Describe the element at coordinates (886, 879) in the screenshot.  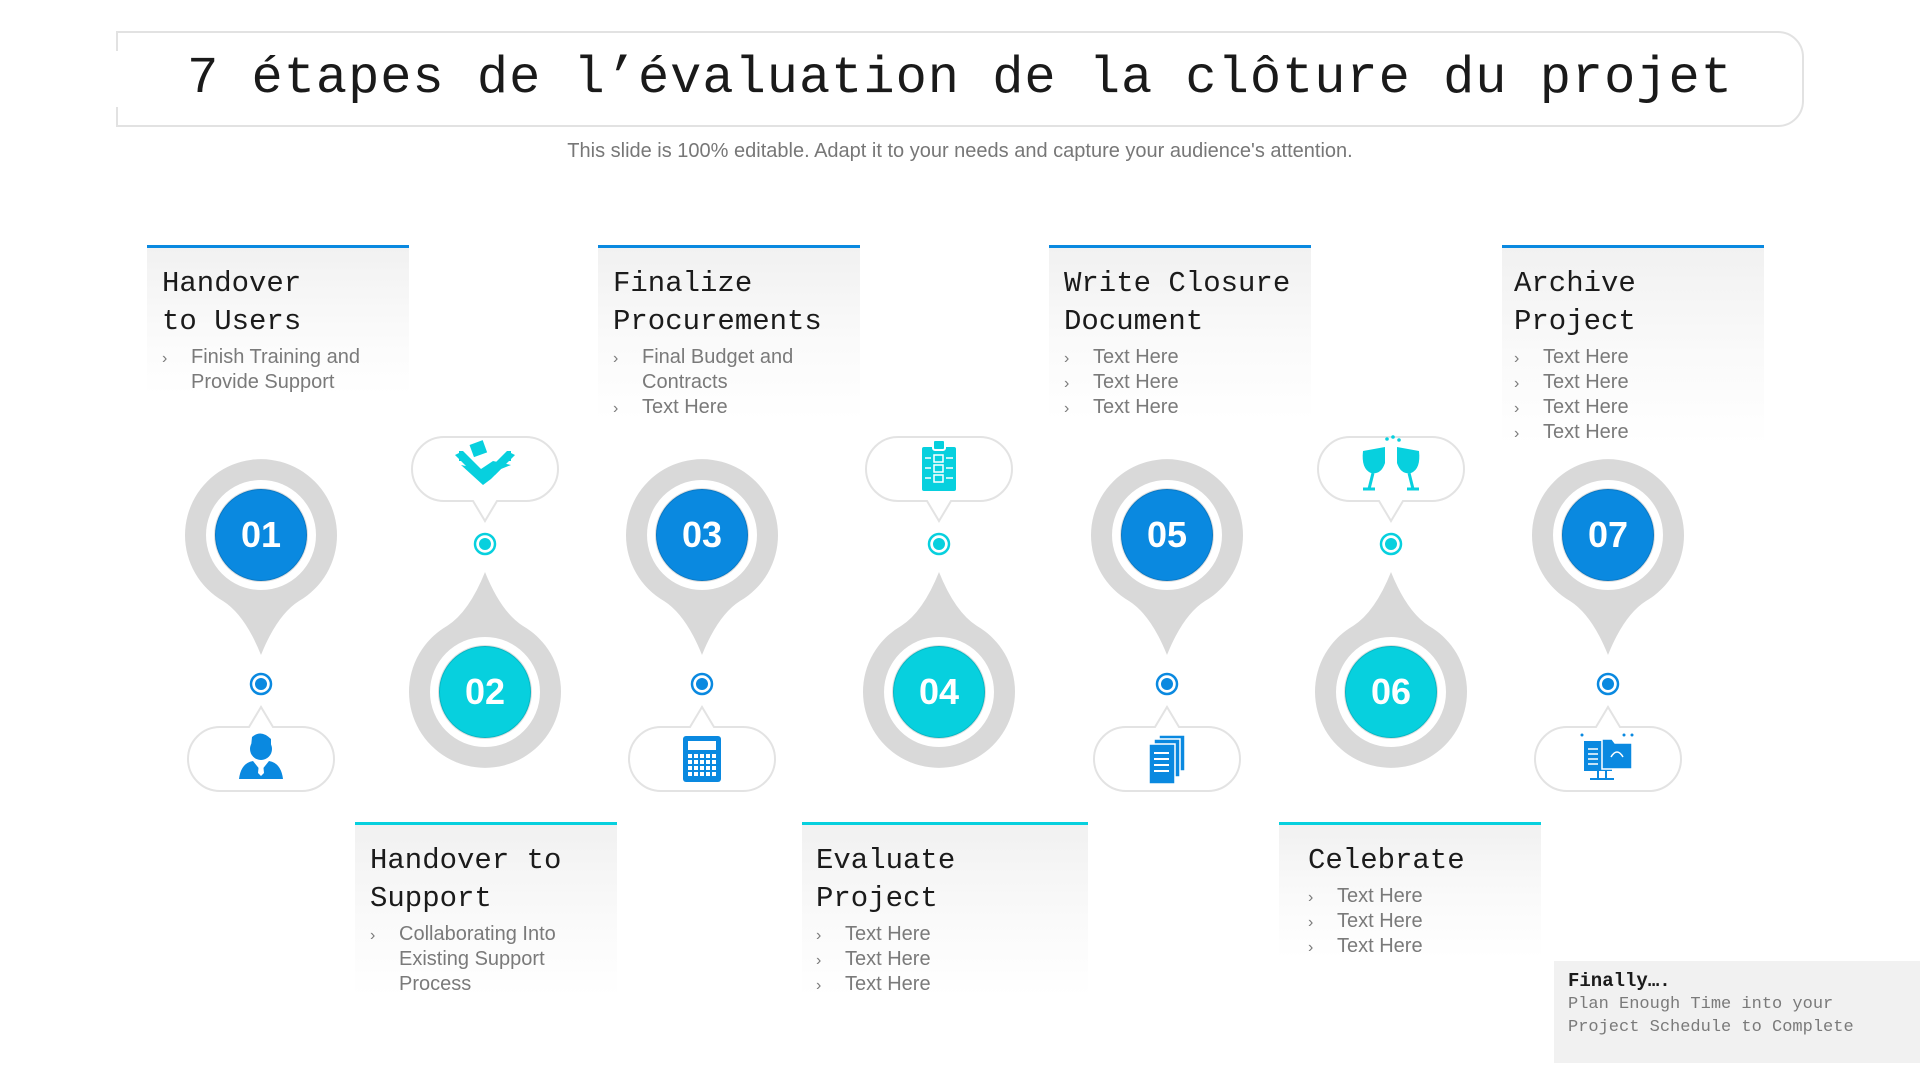
I see `step-title: Evaluate Project` at that location.